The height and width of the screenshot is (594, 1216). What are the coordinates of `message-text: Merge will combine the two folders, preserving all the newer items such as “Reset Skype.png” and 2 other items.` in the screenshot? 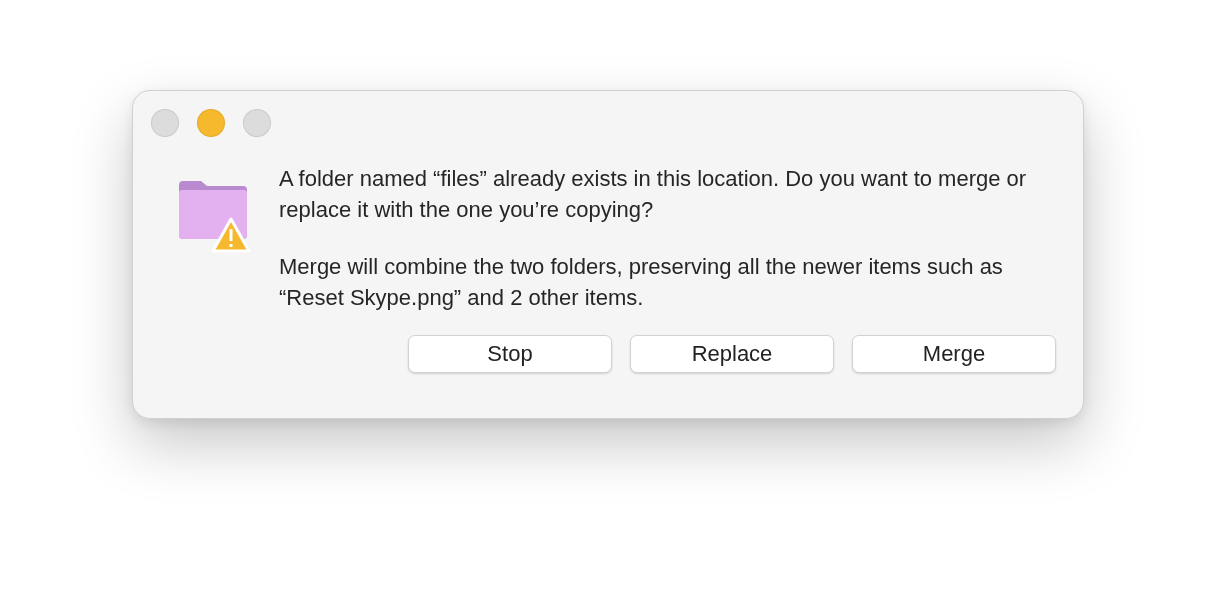 It's located at (641, 282).